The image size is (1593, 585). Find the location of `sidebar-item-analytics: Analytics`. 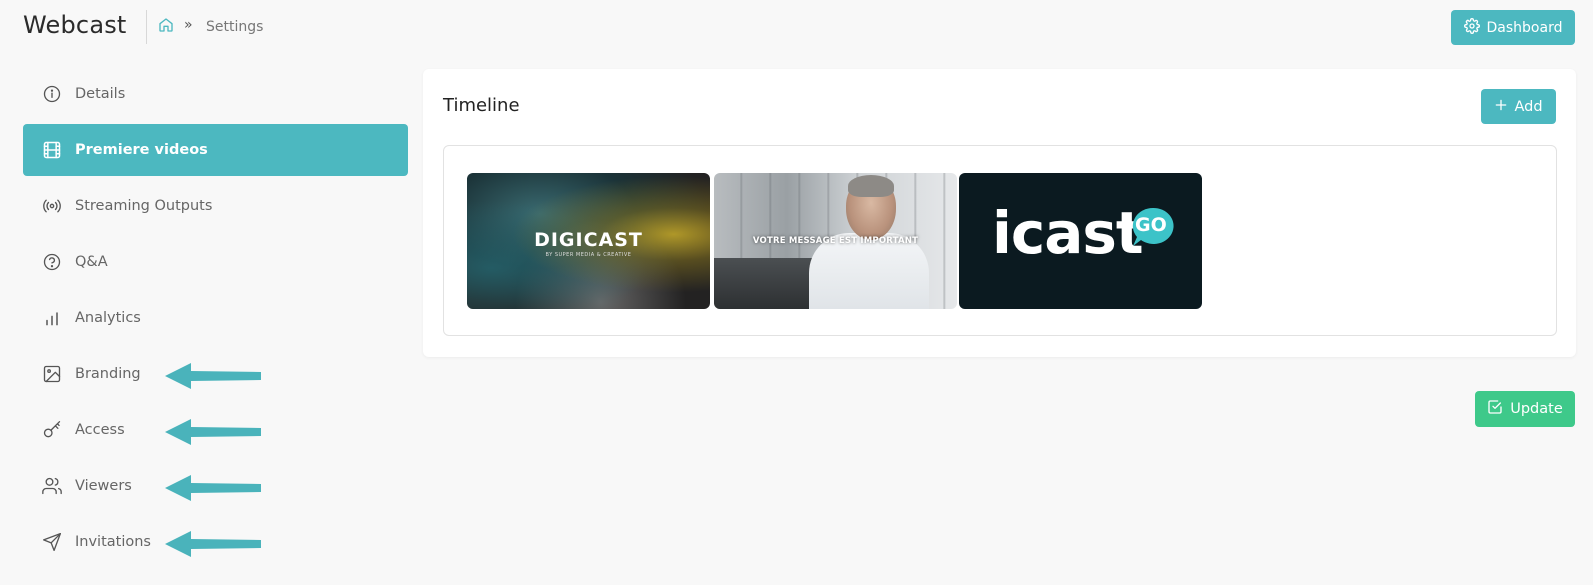

sidebar-item-analytics: Analytics is located at coordinates (215, 318).